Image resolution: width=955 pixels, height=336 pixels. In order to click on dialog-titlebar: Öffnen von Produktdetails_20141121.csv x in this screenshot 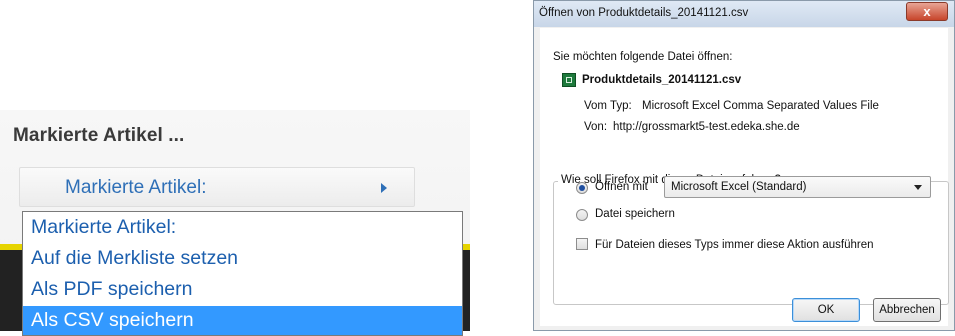, I will do `click(744, 14)`.